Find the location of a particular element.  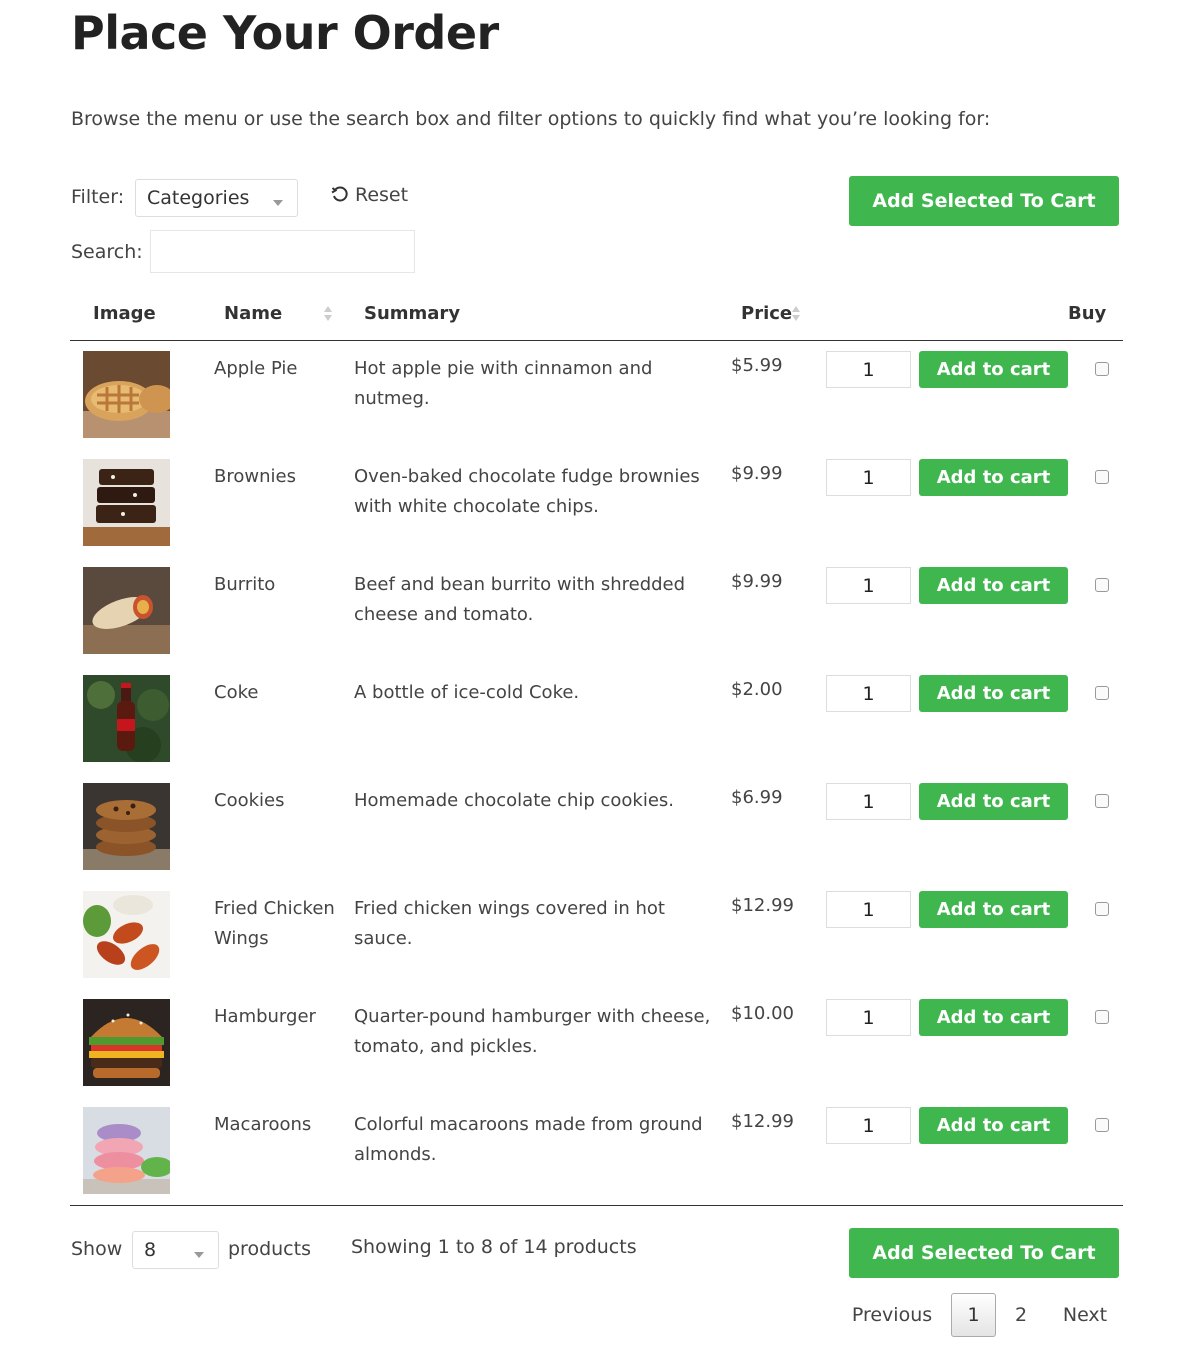

page-size-select: 8 is located at coordinates (175, 1250).